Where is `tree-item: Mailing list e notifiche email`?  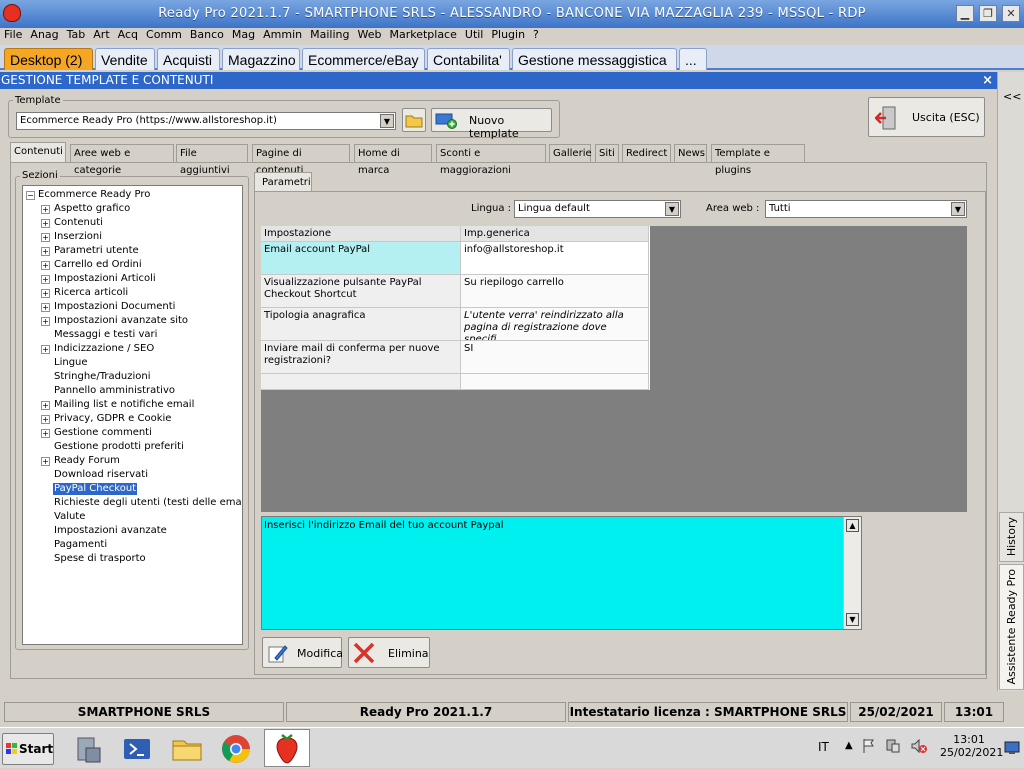 tree-item: Mailing list e notifiche email is located at coordinates (124, 405).